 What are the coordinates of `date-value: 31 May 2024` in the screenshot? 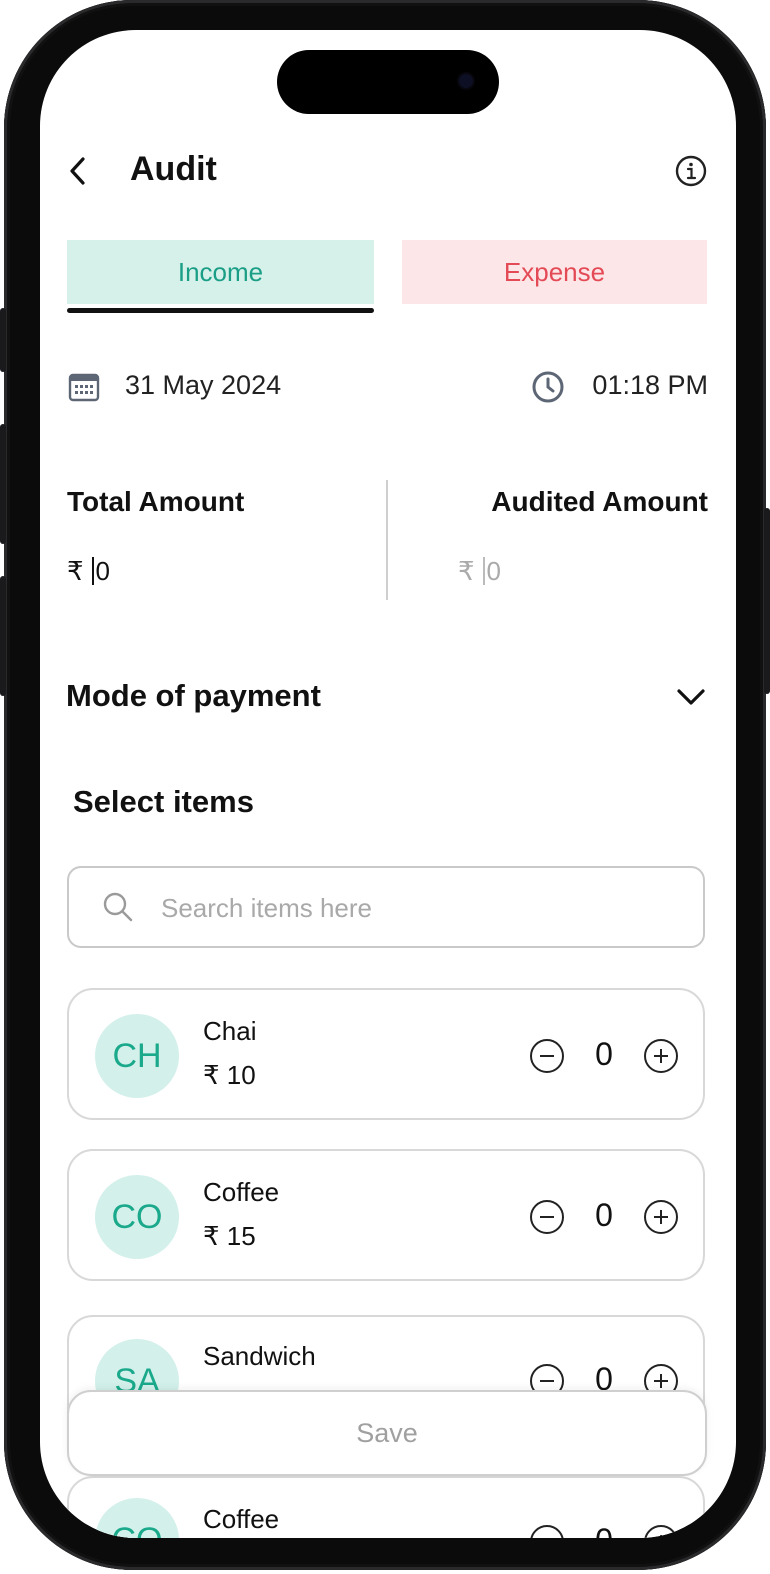 It's located at (203, 385).